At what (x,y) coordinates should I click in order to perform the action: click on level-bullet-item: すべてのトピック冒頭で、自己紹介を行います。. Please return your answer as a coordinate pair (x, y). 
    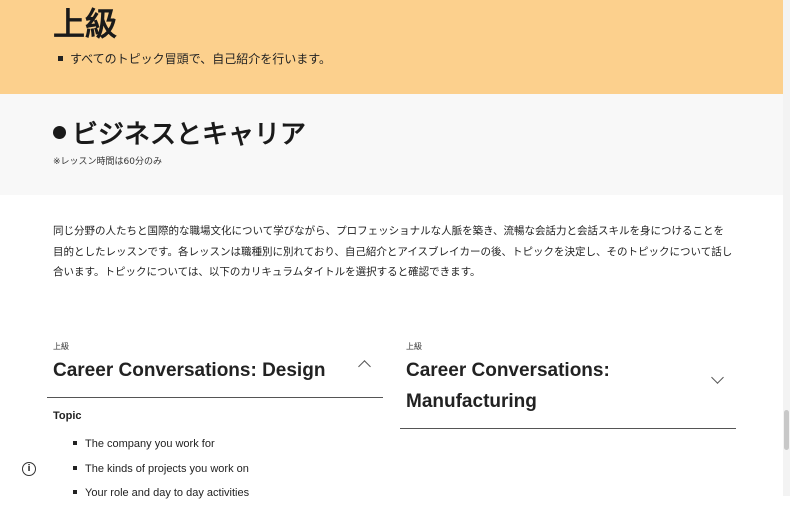
    Looking at the image, I should click on (194, 59).